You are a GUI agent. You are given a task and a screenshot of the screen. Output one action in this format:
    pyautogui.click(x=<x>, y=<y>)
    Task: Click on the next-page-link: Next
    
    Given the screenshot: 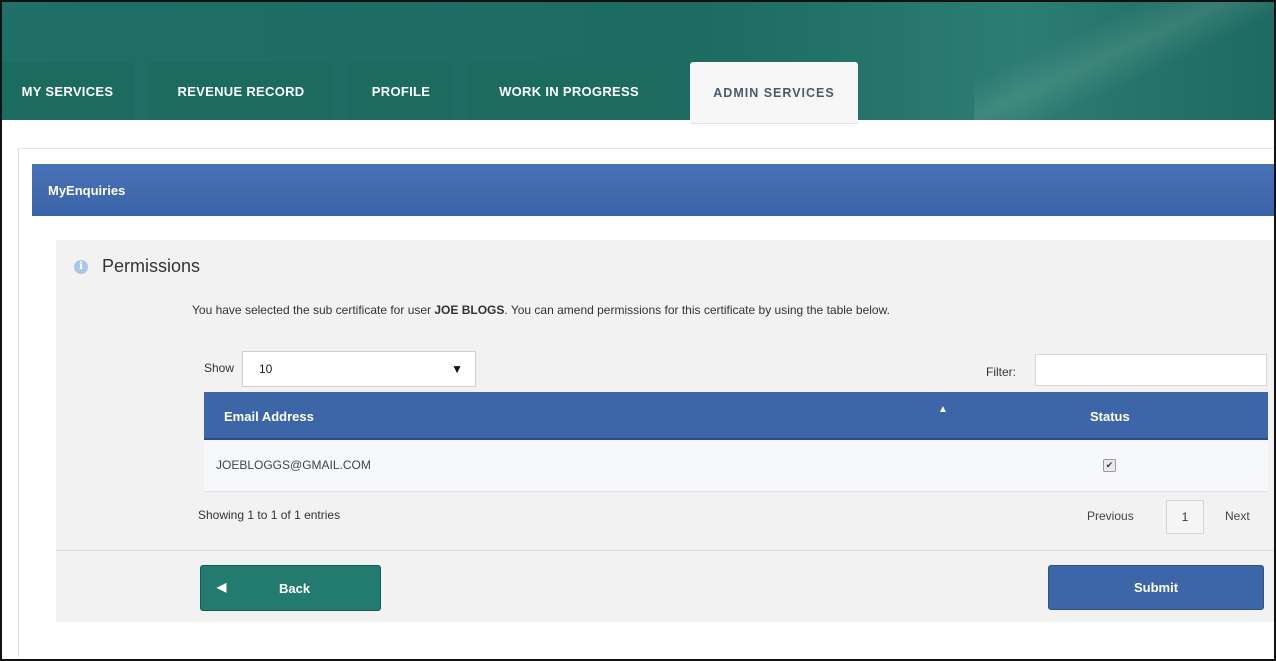 What is the action you would take?
    pyautogui.click(x=1237, y=516)
    